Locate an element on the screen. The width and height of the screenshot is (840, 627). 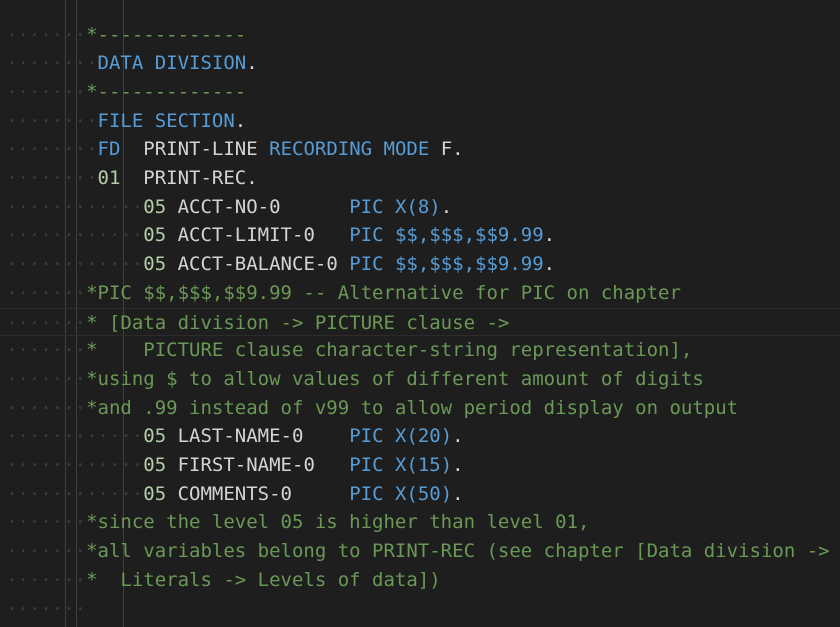
code-line: ·······* Literals -> Levels of data]) is located at coordinates (420, 580).